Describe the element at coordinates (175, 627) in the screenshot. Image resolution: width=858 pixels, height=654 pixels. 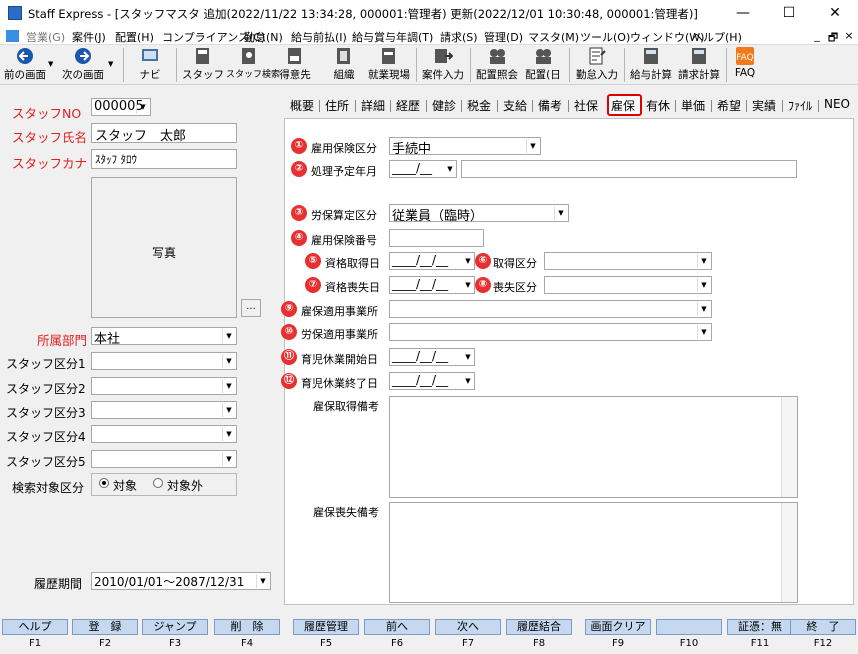
I see `f3-jump-button: ジャンプ` at that location.